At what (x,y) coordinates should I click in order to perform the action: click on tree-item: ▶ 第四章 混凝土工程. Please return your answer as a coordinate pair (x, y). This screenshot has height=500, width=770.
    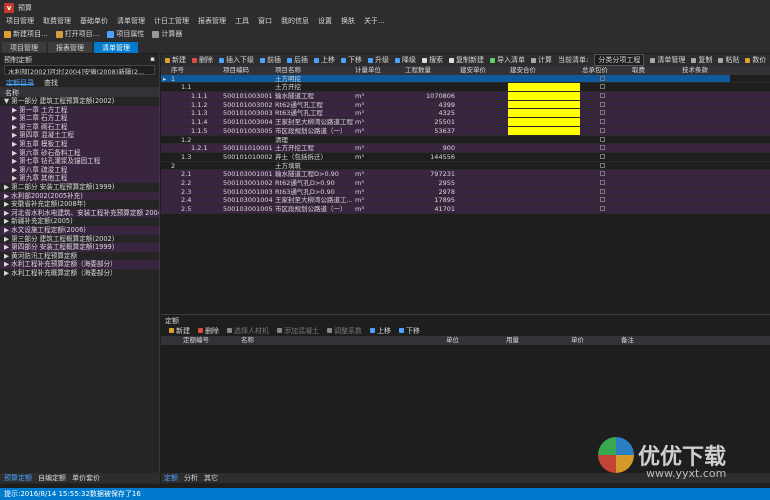
    Looking at the image, I should click on (79, 135).